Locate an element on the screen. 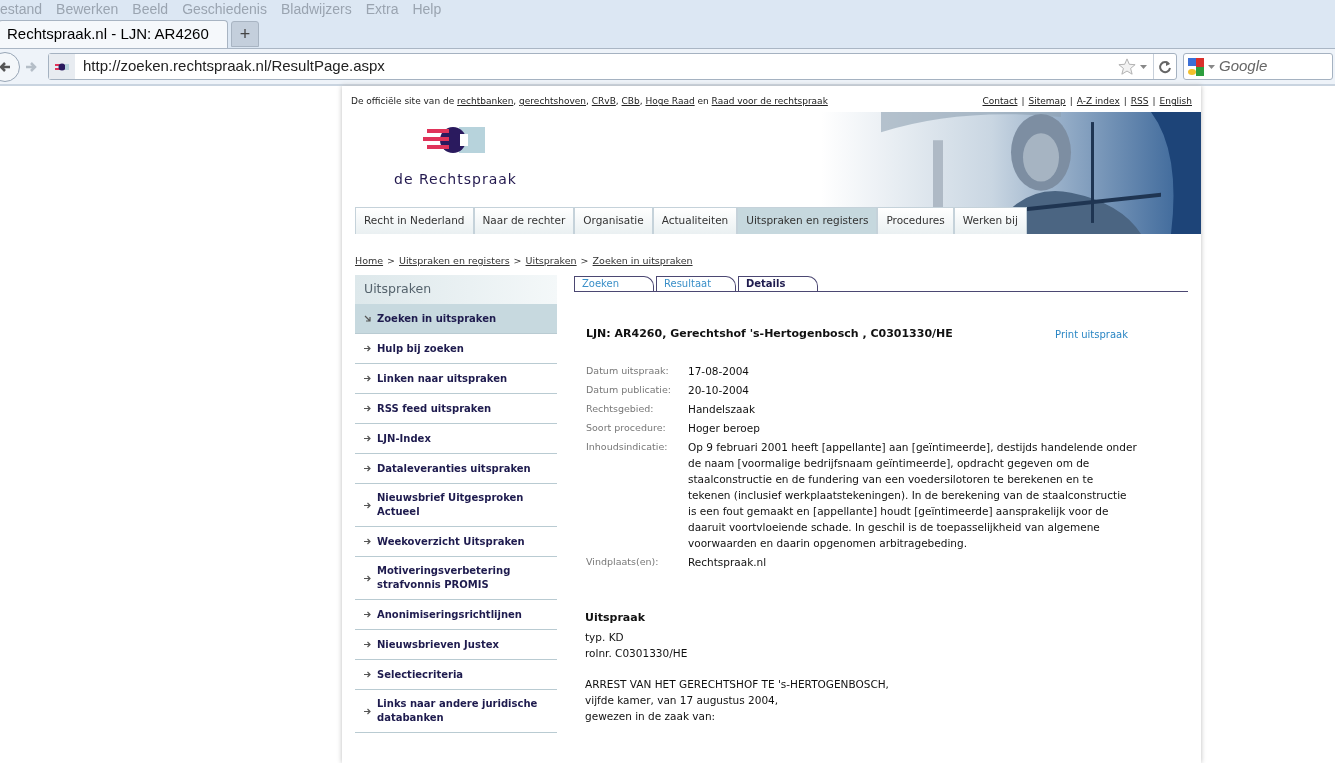  forward-arrow-icon is located at coordinates (31, 66).